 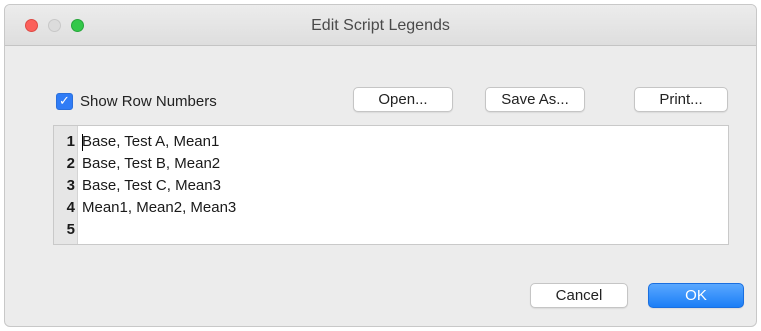 I want to click on show-row-numbers-option: ✓ Show Row Numbers, so click(x=136, y=101).